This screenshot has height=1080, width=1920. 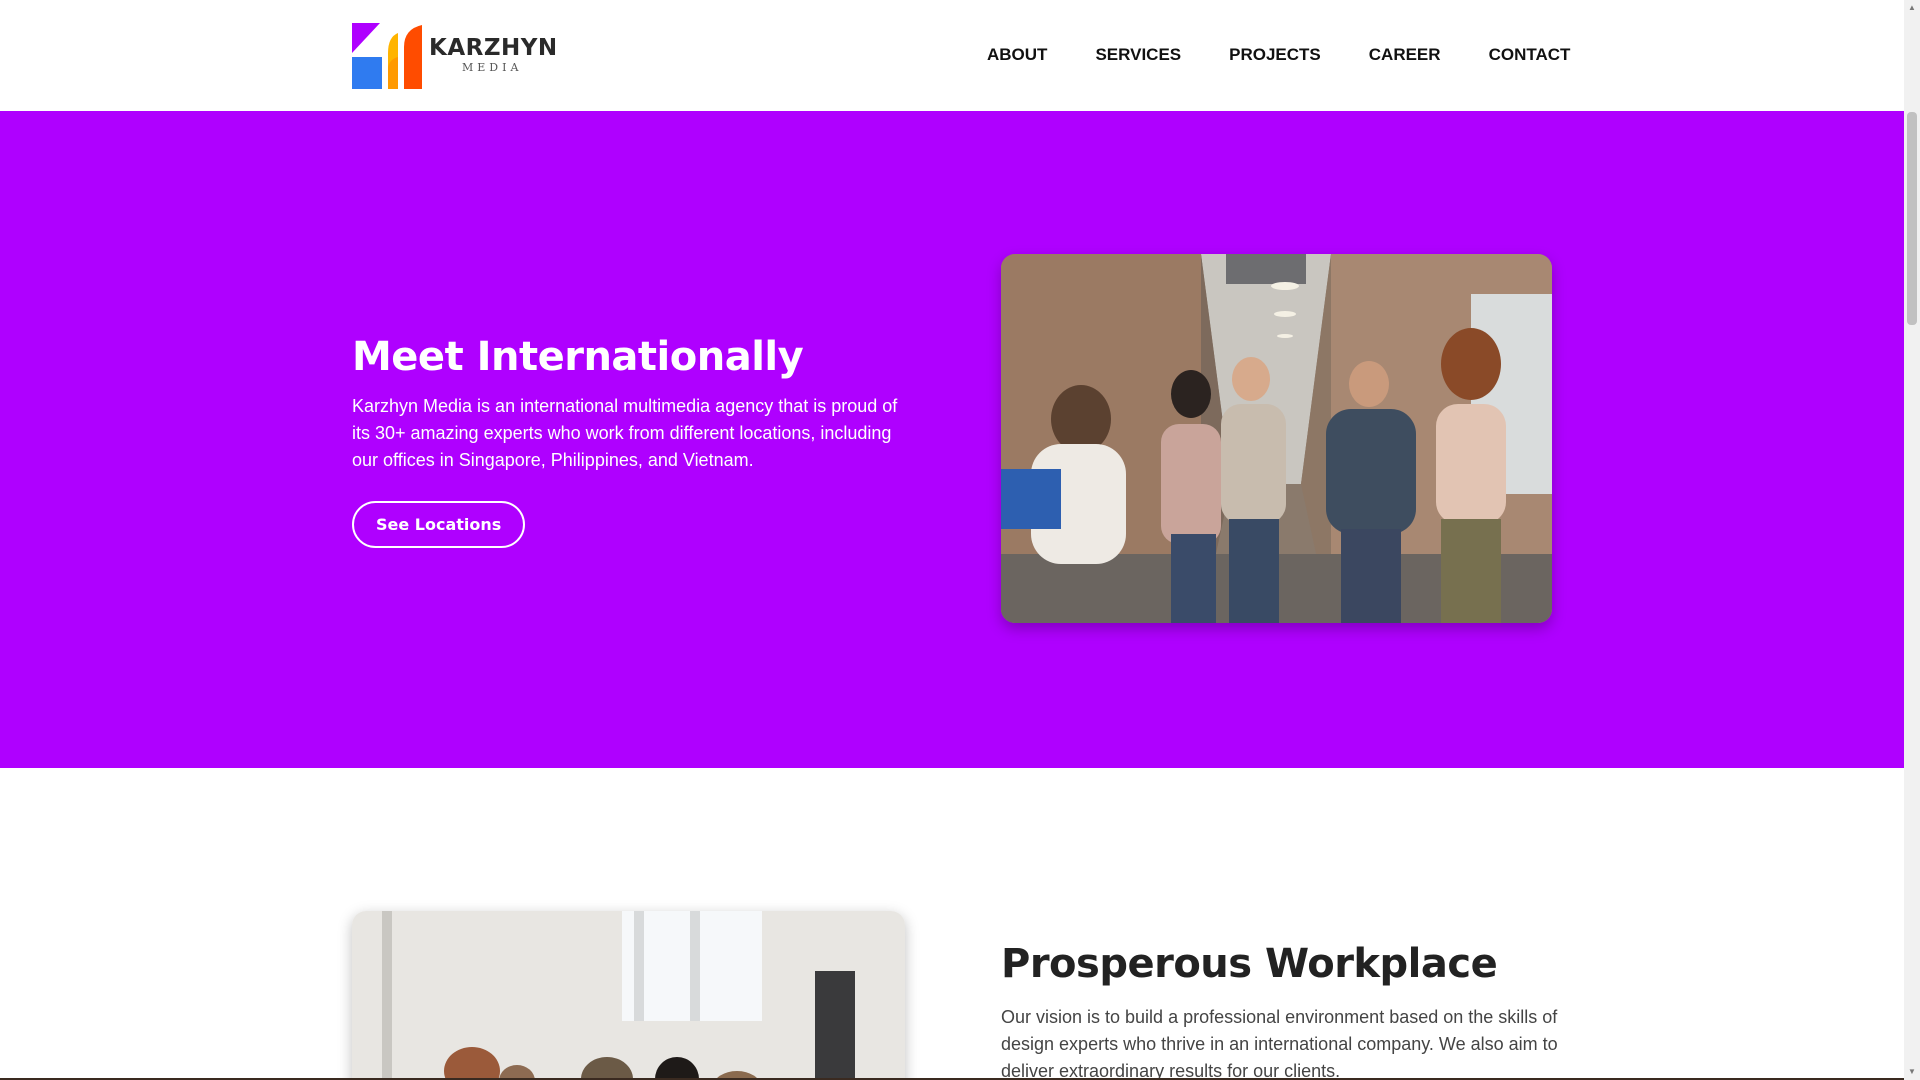 What do you see at coordinates (1912, 8) in the screenshot?
I see `scroll-up-arrow-icon: ▲` at bounding box center [1912, 8].